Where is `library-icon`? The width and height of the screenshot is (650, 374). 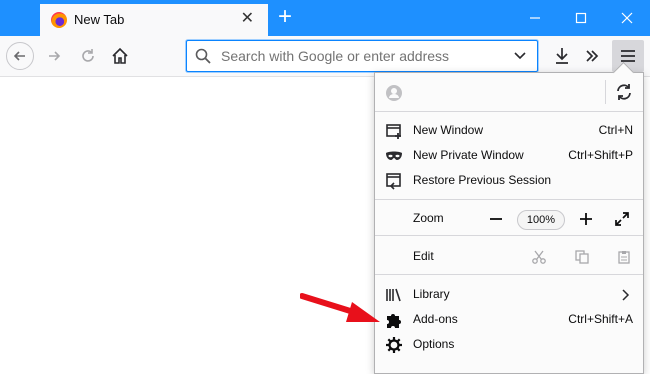
library-icon is located at coordinates (394, 295).